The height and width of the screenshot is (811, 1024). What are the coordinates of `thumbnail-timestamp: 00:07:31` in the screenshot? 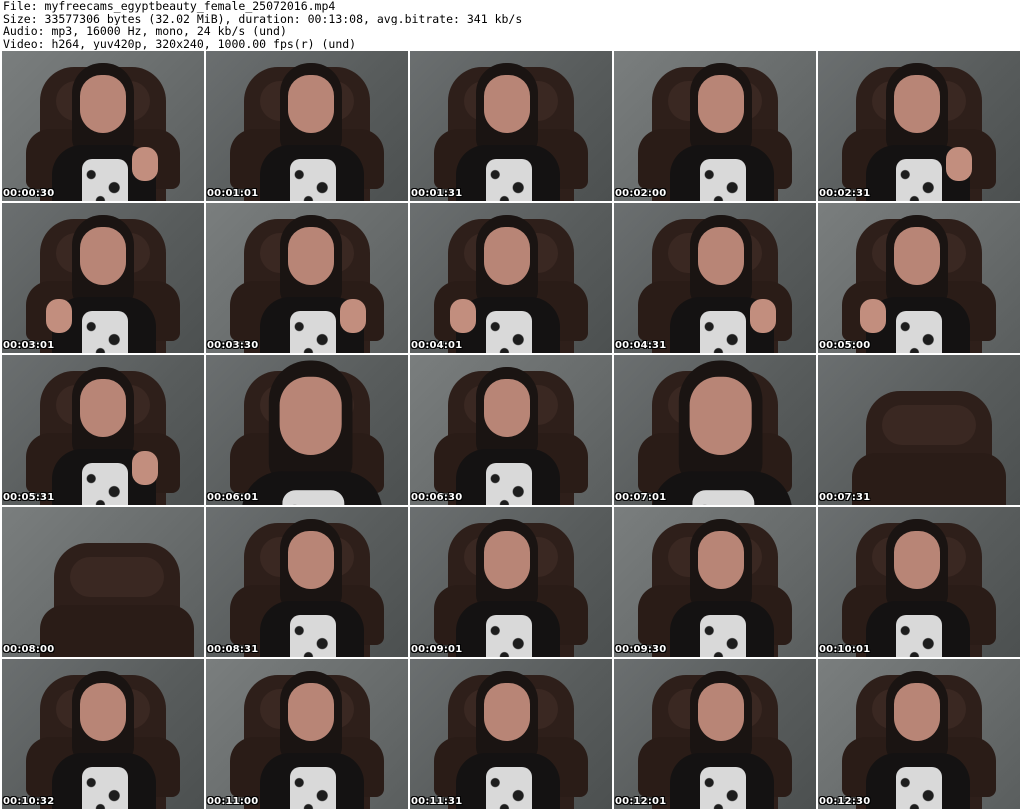 It's located at (845, 497).